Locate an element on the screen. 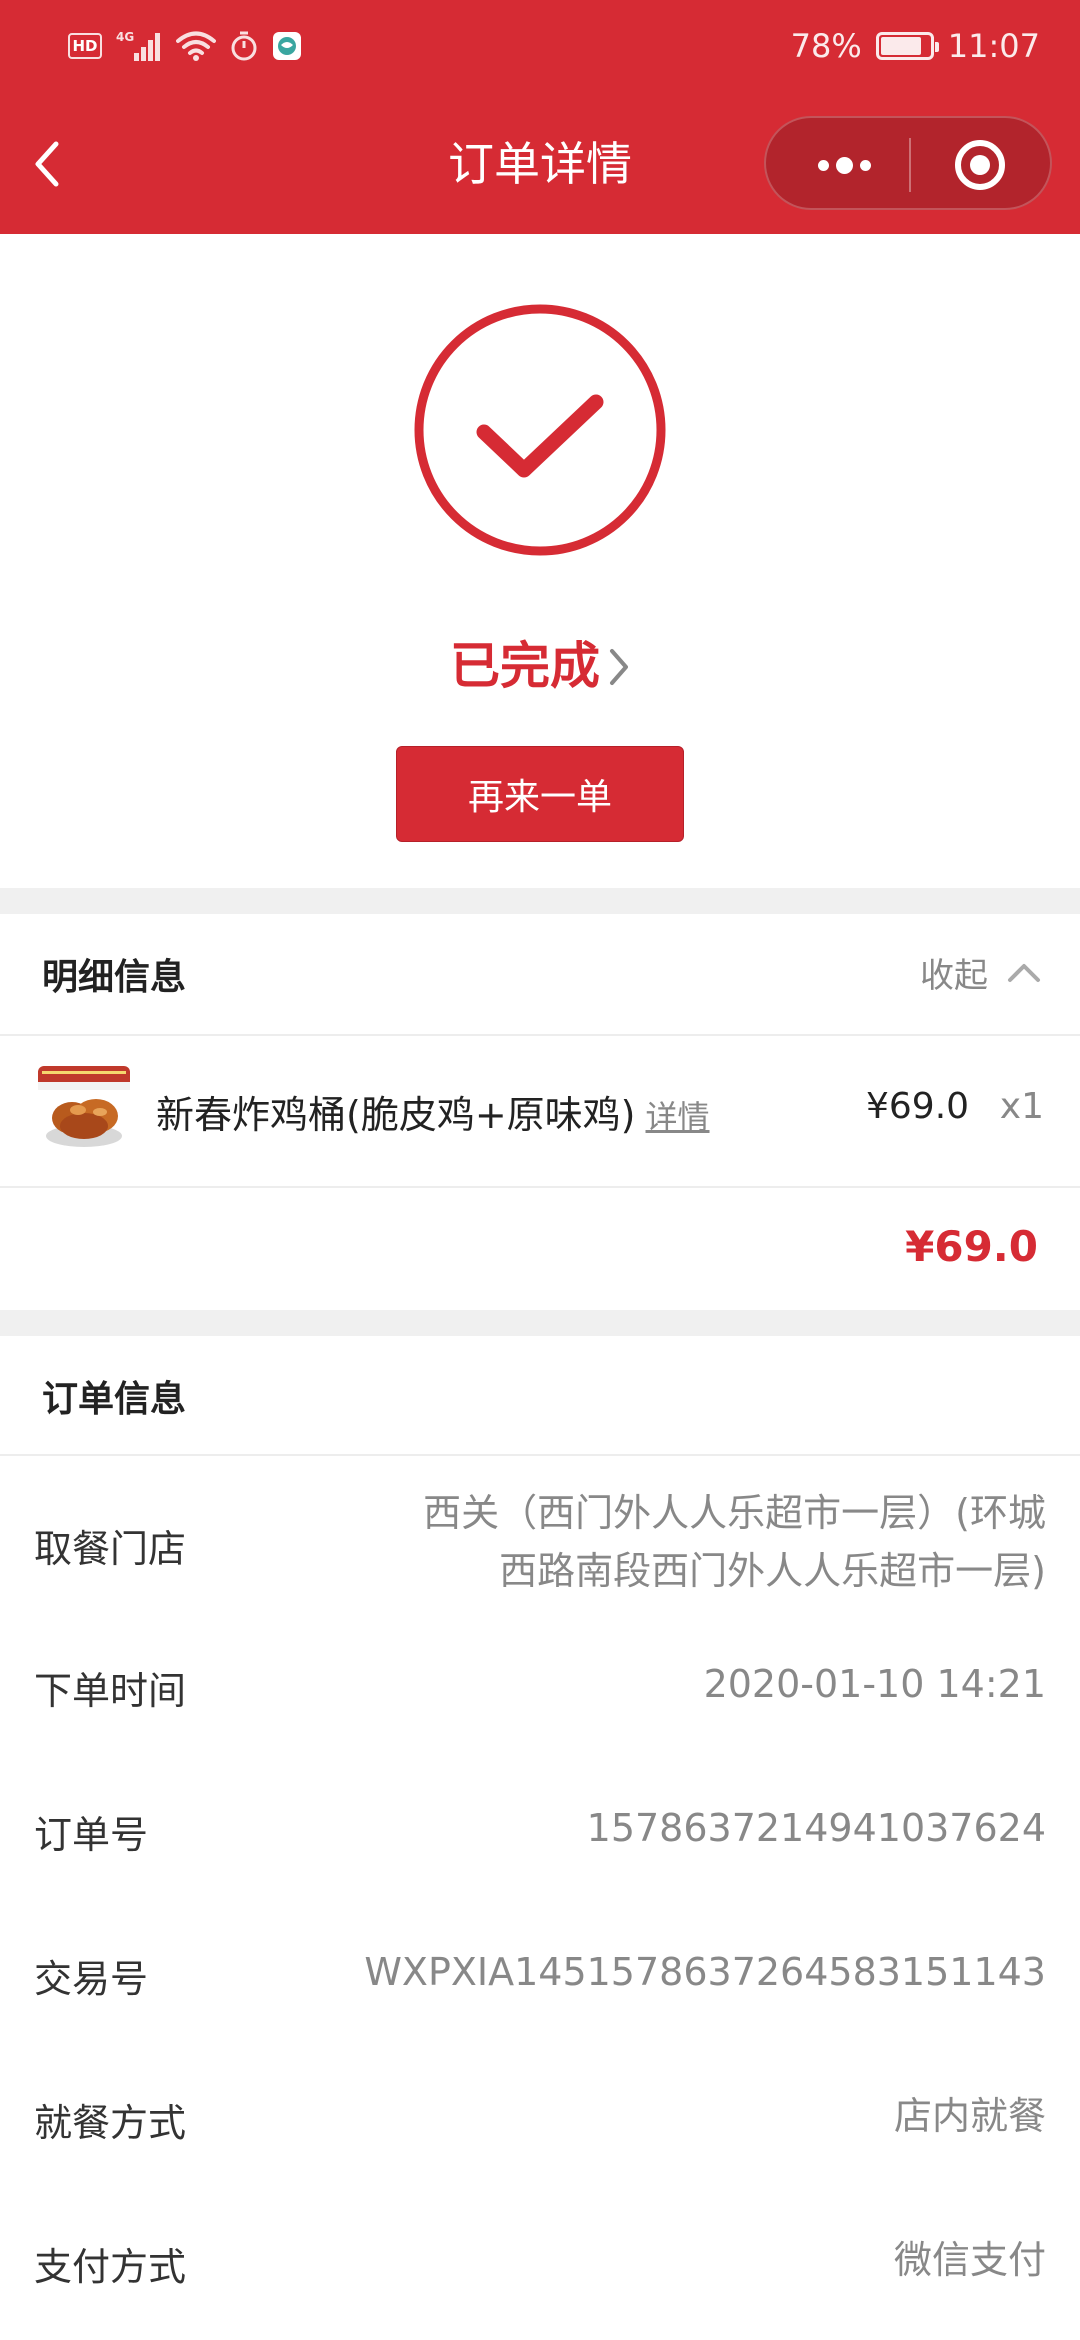 This screenshot has height=2340, width=1080. order-info-section-title: 订单信息 is located at coordinates (114, 1399).